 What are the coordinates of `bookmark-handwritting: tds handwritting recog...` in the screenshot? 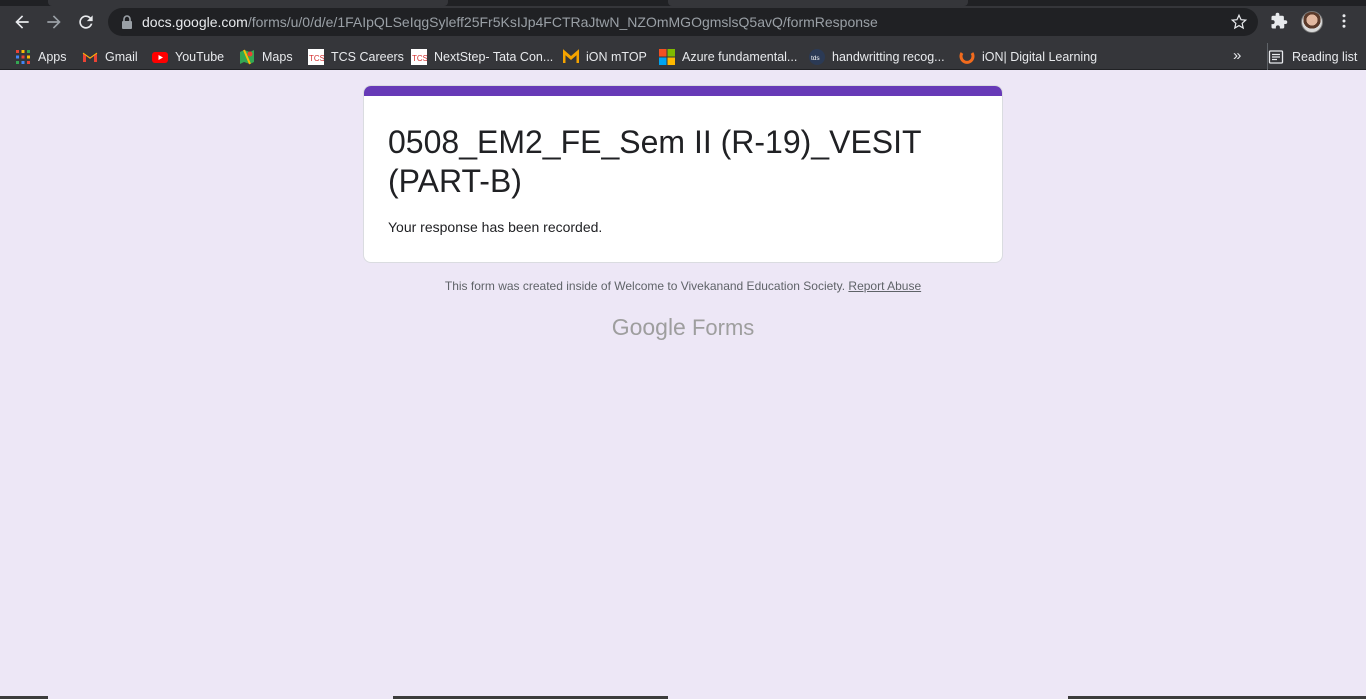 It's located at (877, 56).